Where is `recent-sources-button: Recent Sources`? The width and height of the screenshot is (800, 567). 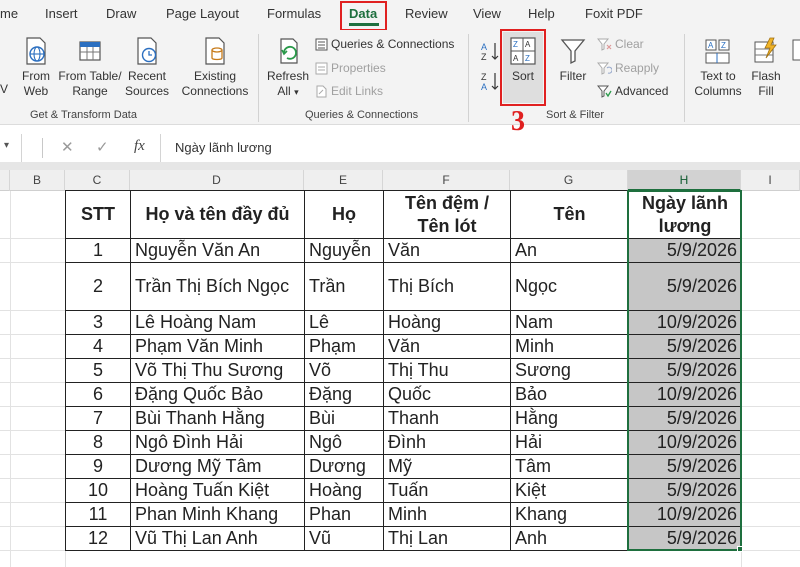 recent-sources-button: Recent Sources is located at coordinates (147, 67).